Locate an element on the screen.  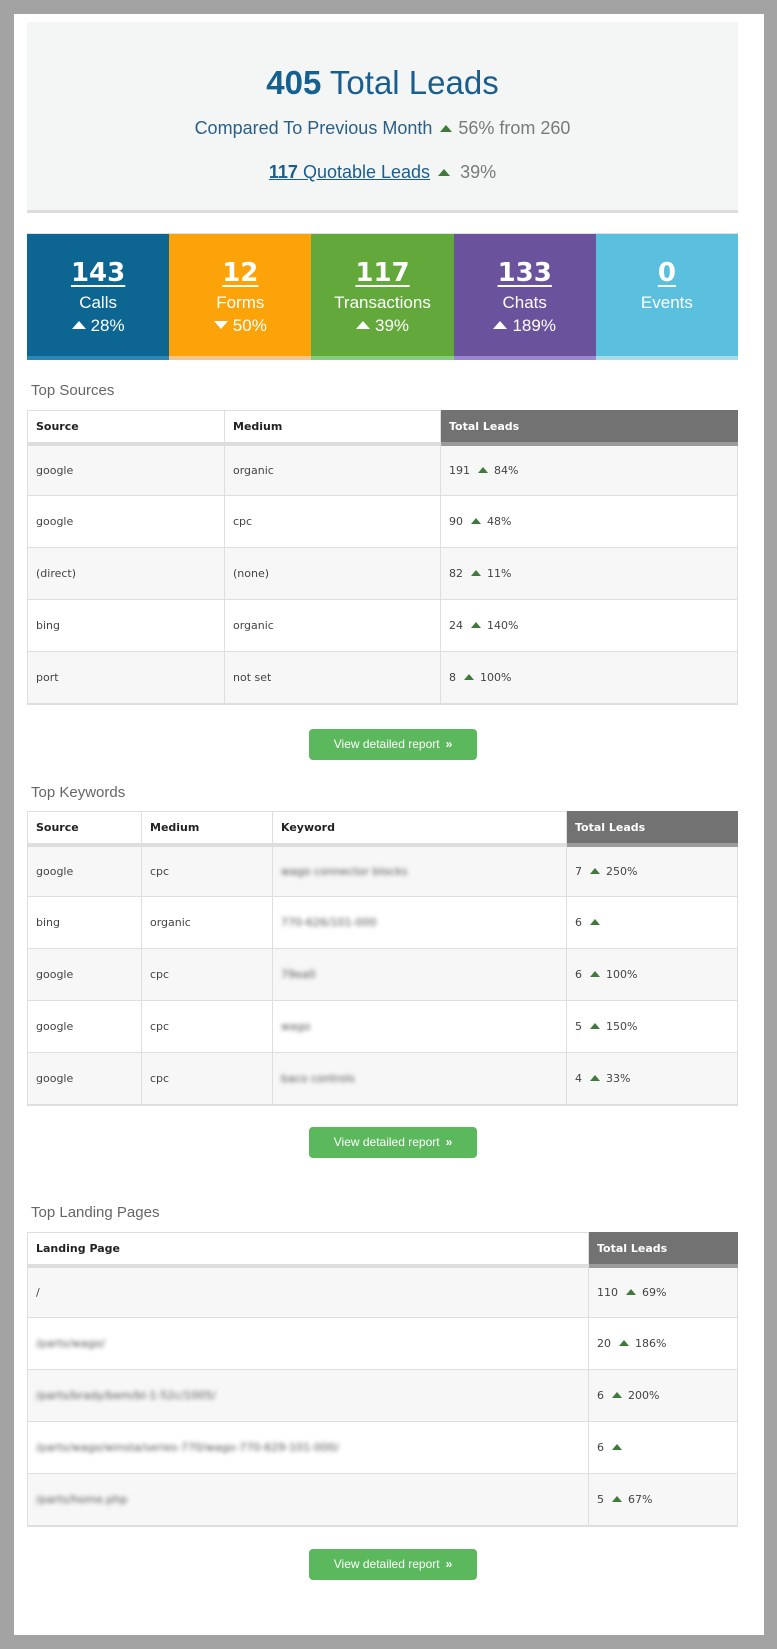
table-row: /parts/wago/20 186% is located at coordinates (382, 1343).